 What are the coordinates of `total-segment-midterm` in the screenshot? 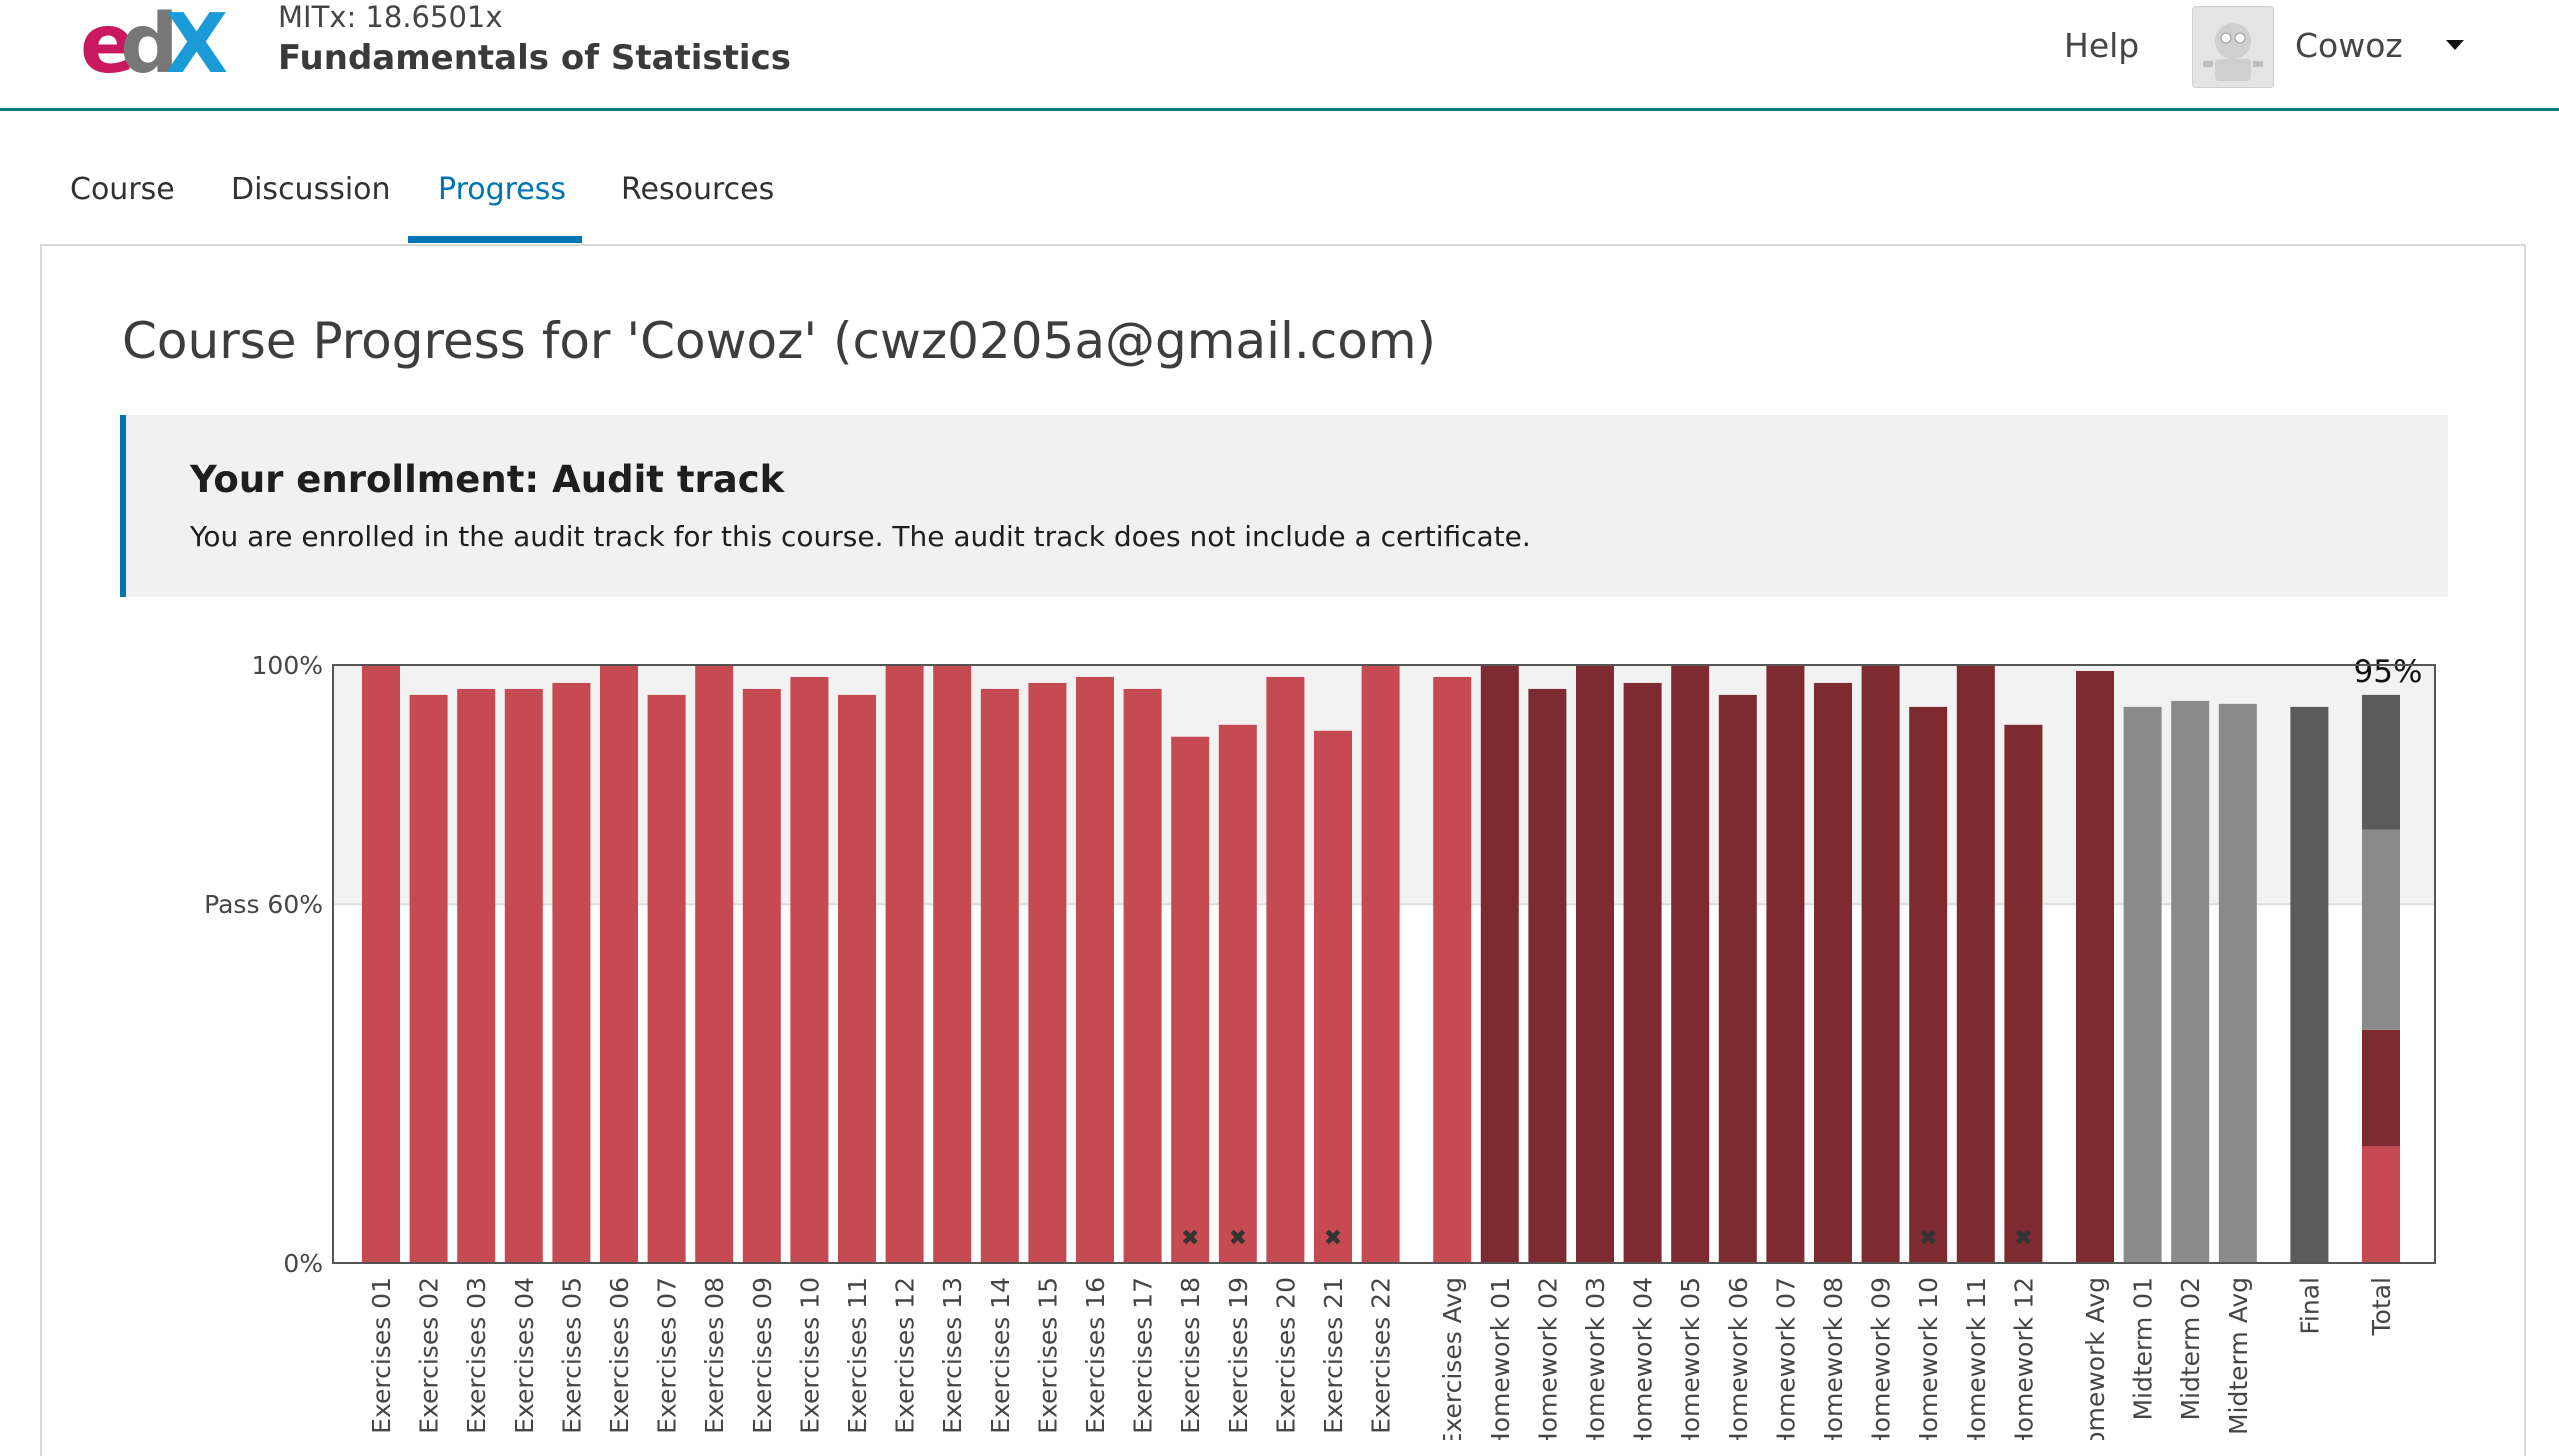 It's located at (2381, 929).